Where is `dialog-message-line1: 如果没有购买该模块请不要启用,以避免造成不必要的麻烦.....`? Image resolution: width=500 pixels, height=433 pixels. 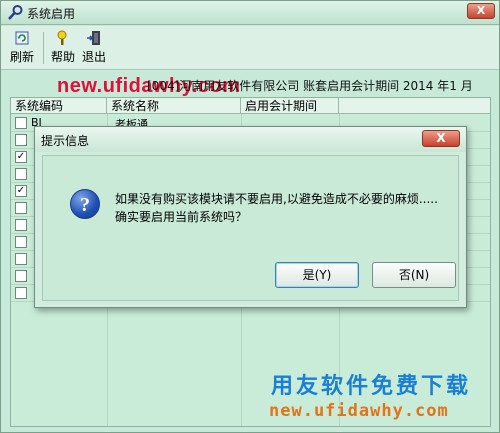
dialog-message-line1: 如果没有购买该模块请不要启用,以避免造成不必要的麻烦..... is located at coordinates (276, 199).